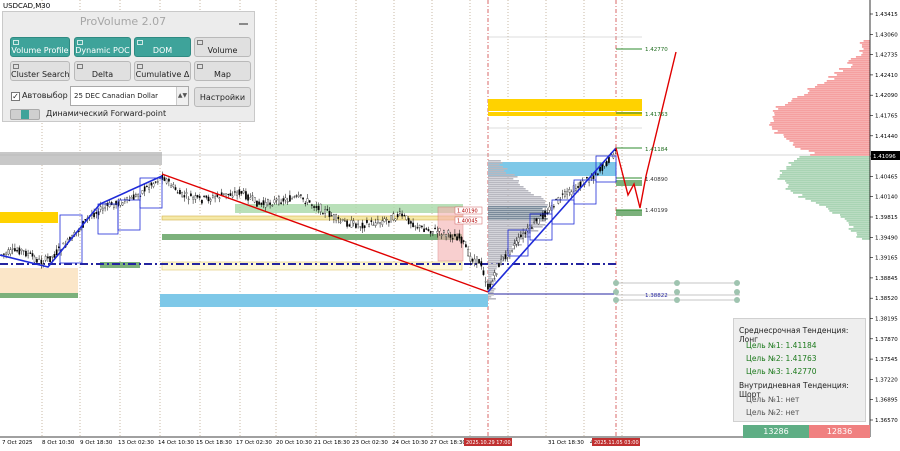 Image resolution: width=900 pixels, height=451 pixels. I want to click on time-tick-label: 21 Oct 18:30, so click(332, 443).